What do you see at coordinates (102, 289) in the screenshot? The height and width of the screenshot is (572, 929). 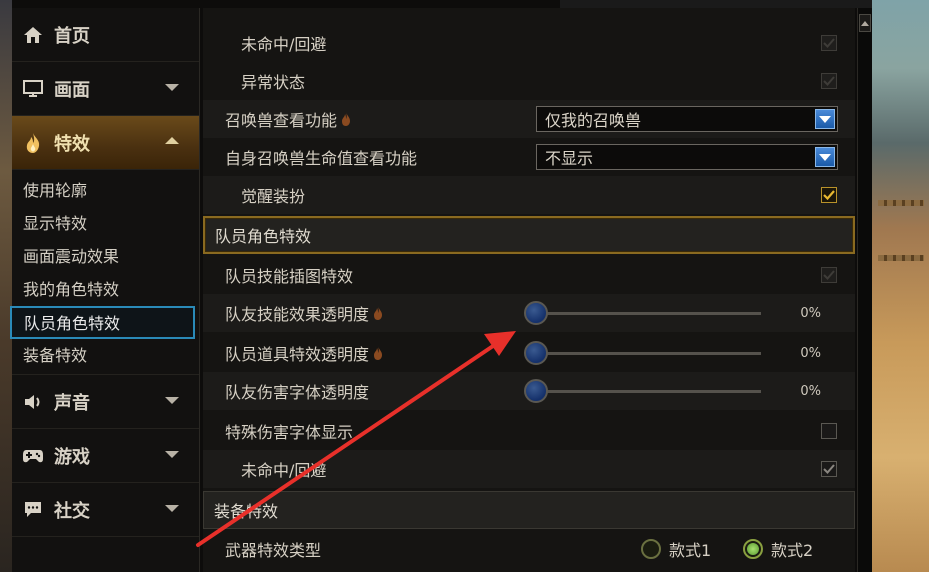 I see `submenu-item-my-character: 我的角色特效` at bounding box center [102, 289].